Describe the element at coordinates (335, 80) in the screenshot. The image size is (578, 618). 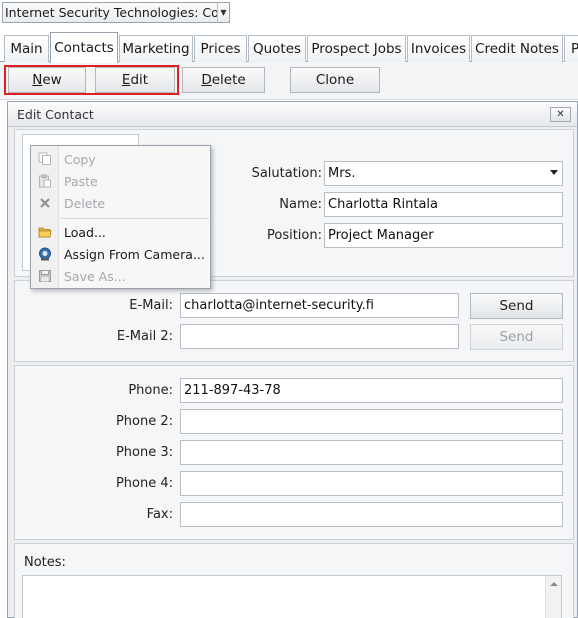
I see `clone-button: Clone` at that location.